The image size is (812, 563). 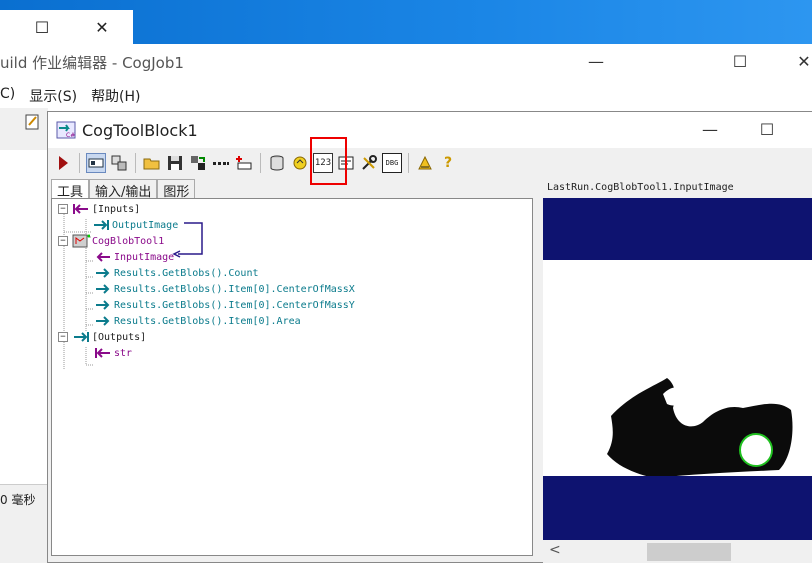 I want to click on tree-label: [Inputs], so click(x=116, y=209).